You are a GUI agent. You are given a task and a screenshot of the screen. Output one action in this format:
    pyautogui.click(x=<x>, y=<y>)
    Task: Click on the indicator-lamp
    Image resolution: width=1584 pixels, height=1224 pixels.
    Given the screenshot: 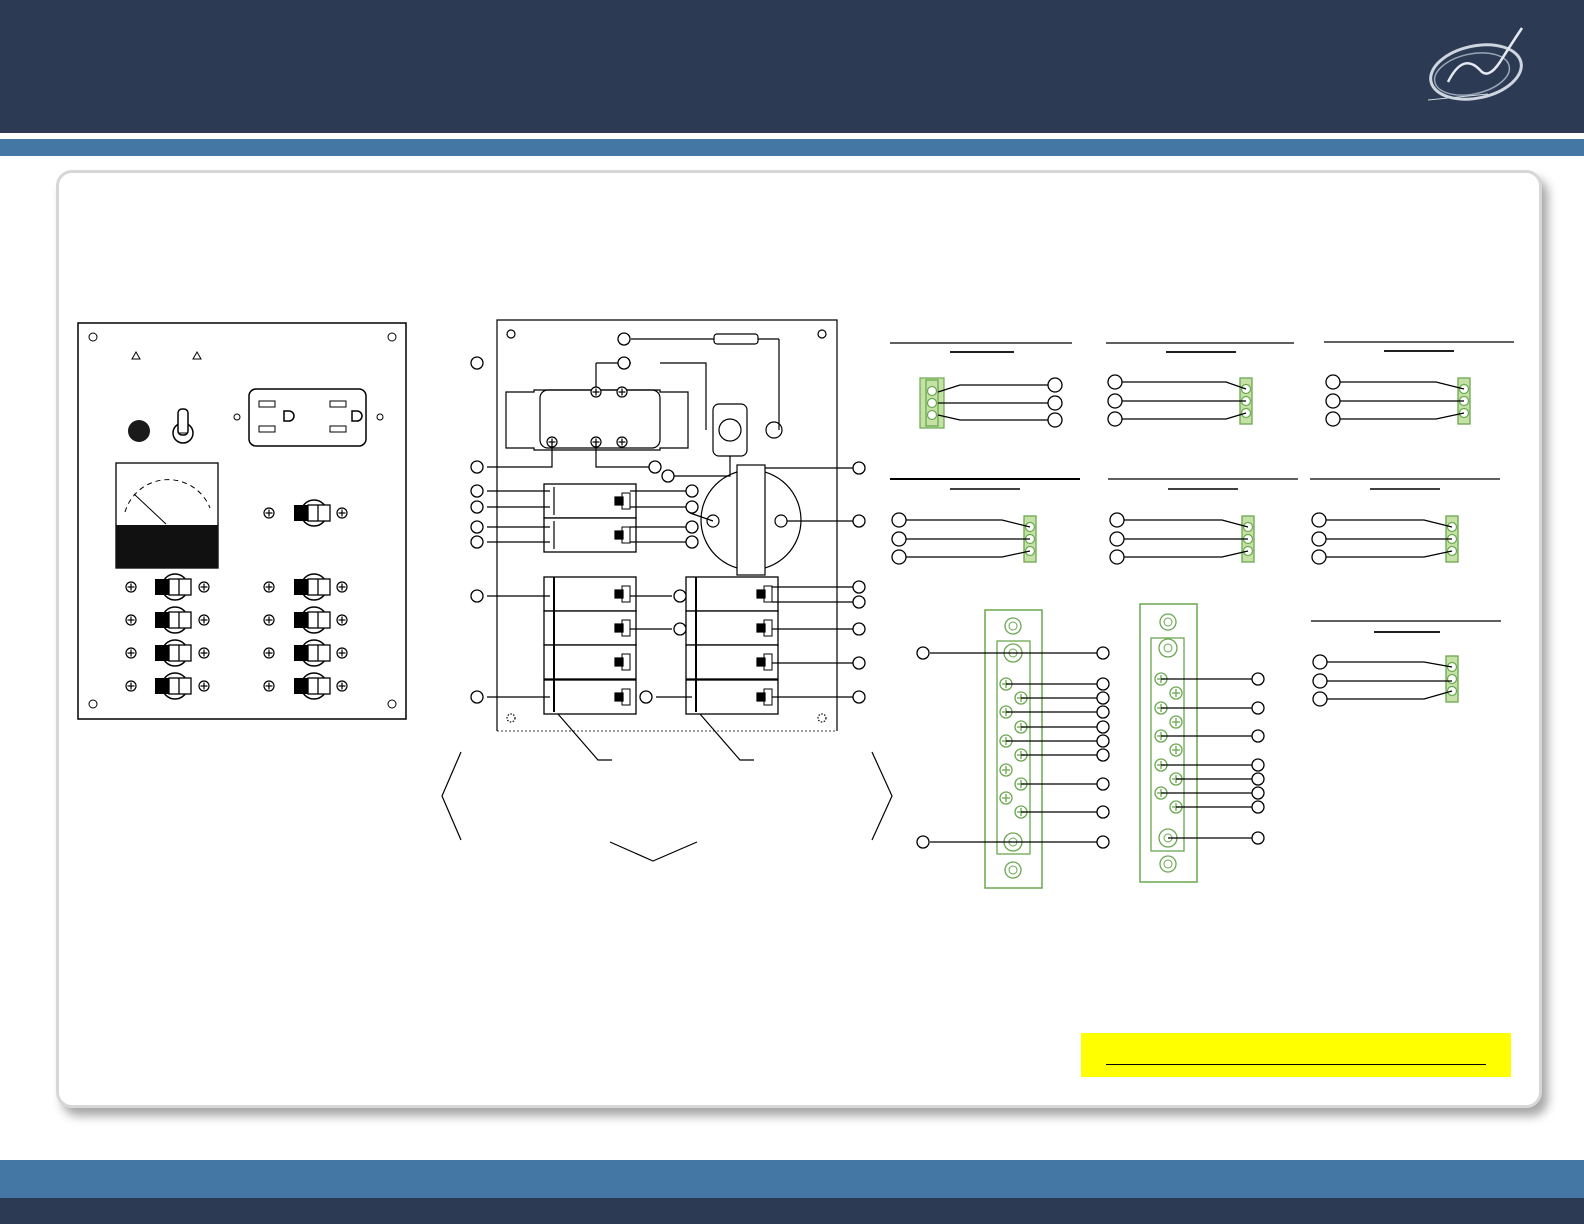 What is the action you would take?
    pyautogui.click(x=139, y=431)
    